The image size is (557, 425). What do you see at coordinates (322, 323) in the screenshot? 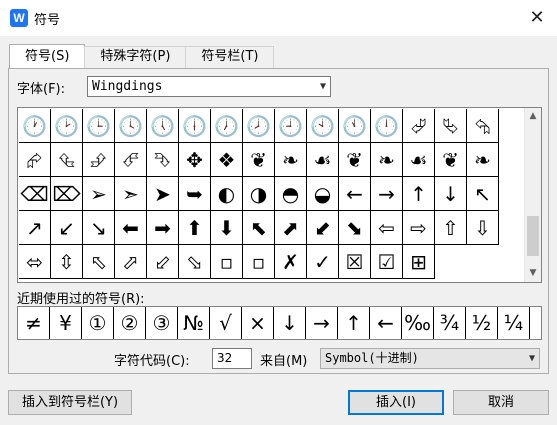
I see `recent-symbol-cell: →` at bounding box center [322, 323].